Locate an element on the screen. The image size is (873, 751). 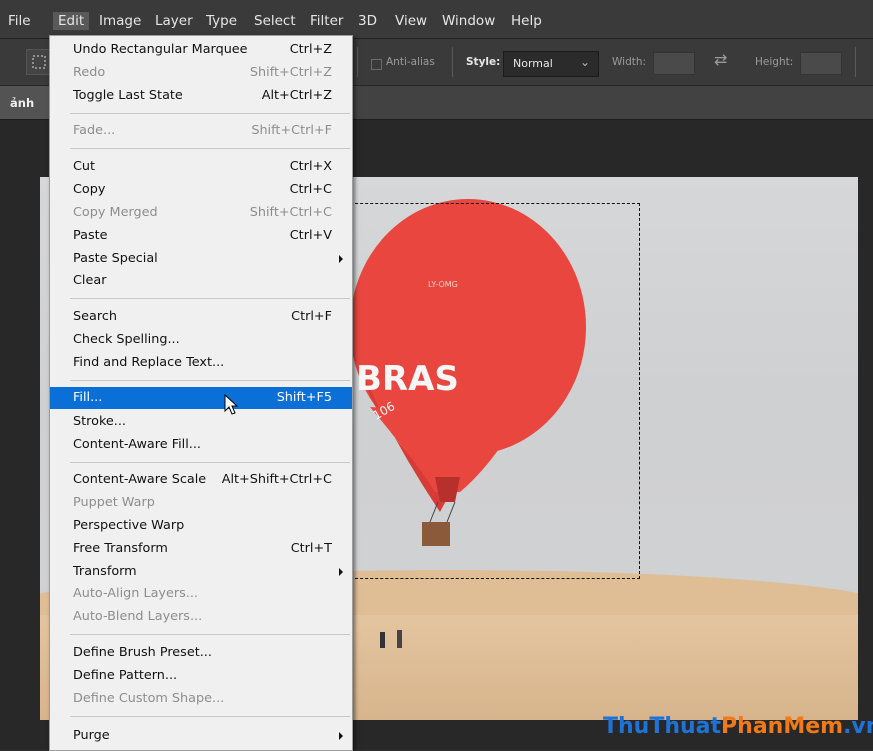
menu-window: Window is located at coordinates (468, 21).